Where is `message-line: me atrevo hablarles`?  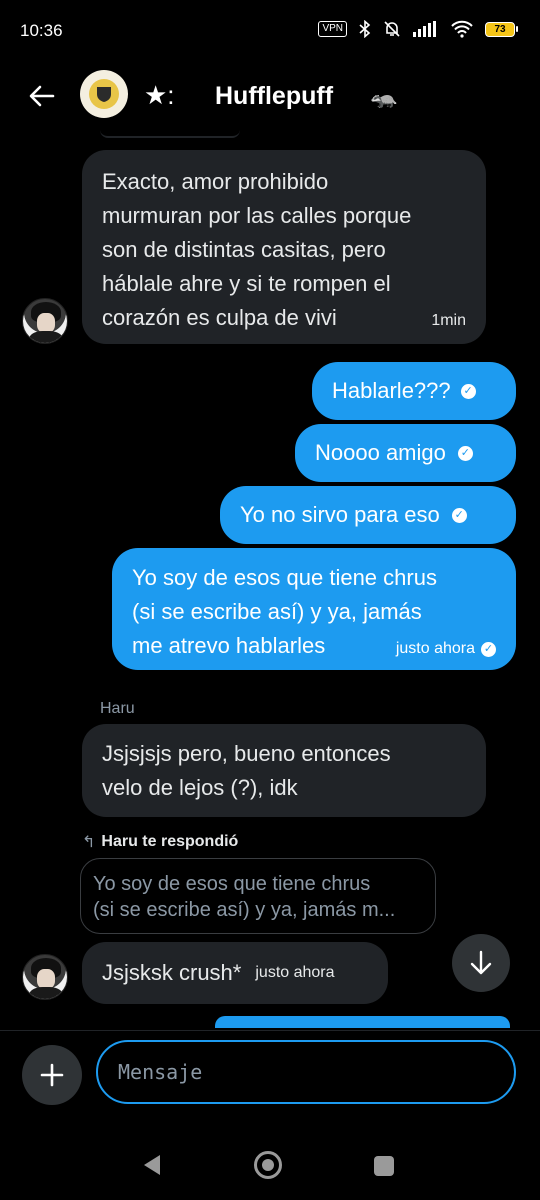
message-line: me atrevo hablarles is located at coordinates (229, 645).